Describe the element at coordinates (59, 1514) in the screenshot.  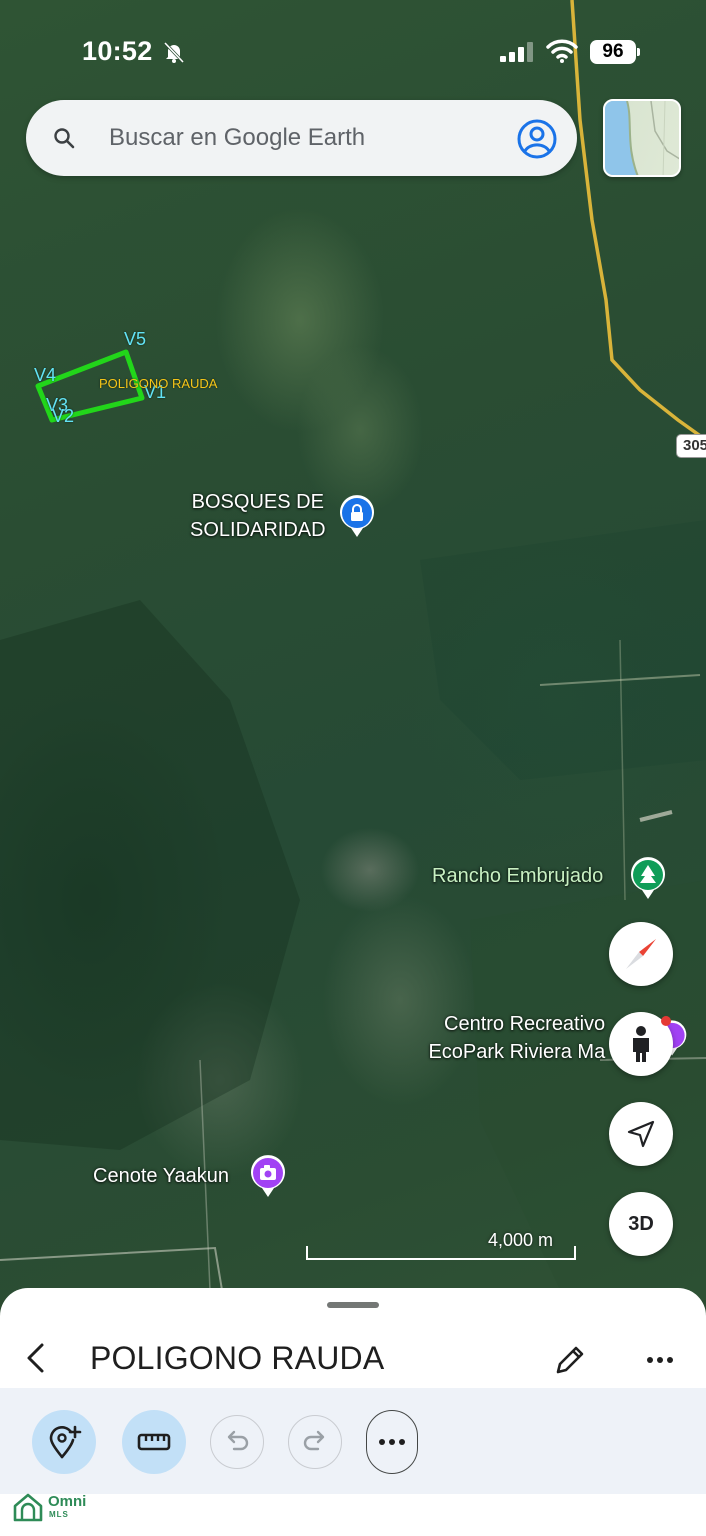
I see `watermark-sub: MLS` at that location.